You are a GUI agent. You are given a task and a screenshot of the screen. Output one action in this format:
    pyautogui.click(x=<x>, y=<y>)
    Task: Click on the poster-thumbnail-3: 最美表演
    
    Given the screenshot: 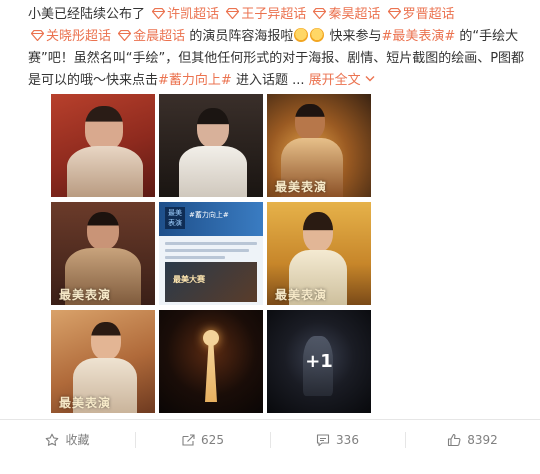 What is the action you would take?
    pyautogui.click(x=319, y=145)
    